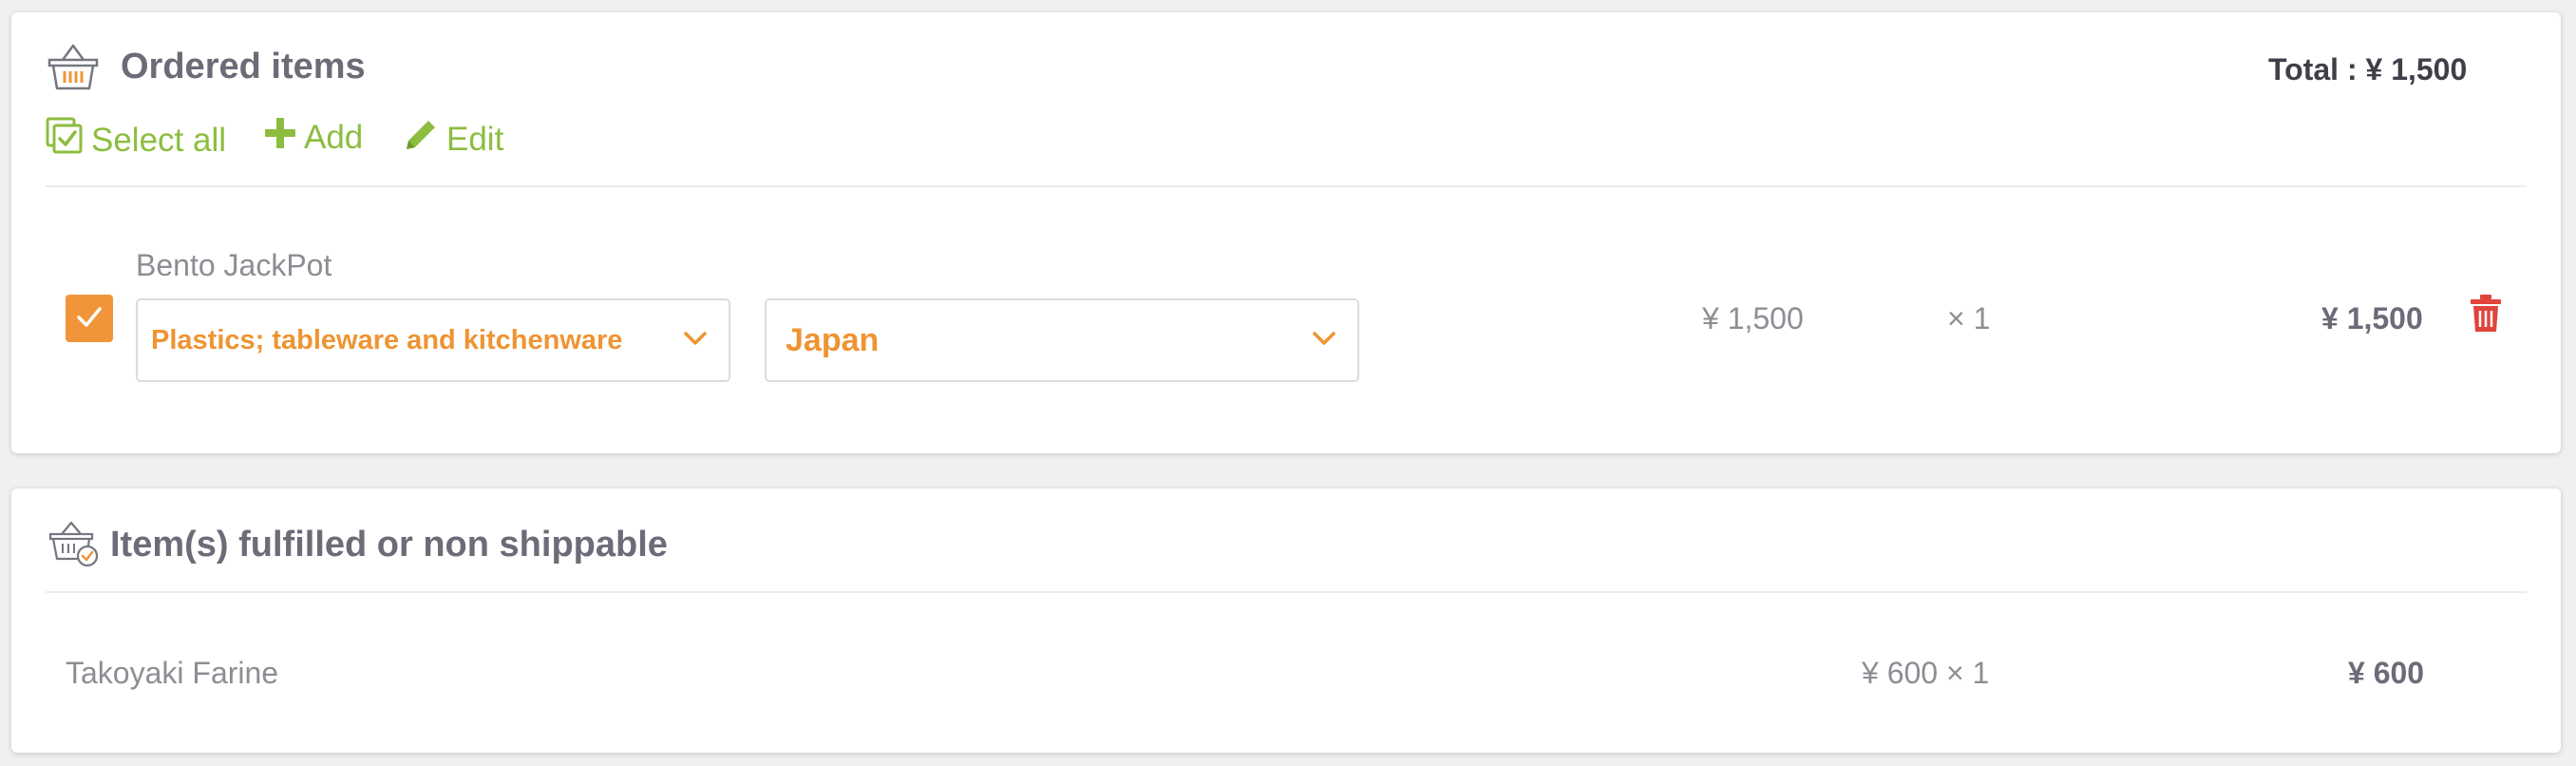 The image size is (2576, 766). I want to click on select-all-button: Select all, so click(136, 140).